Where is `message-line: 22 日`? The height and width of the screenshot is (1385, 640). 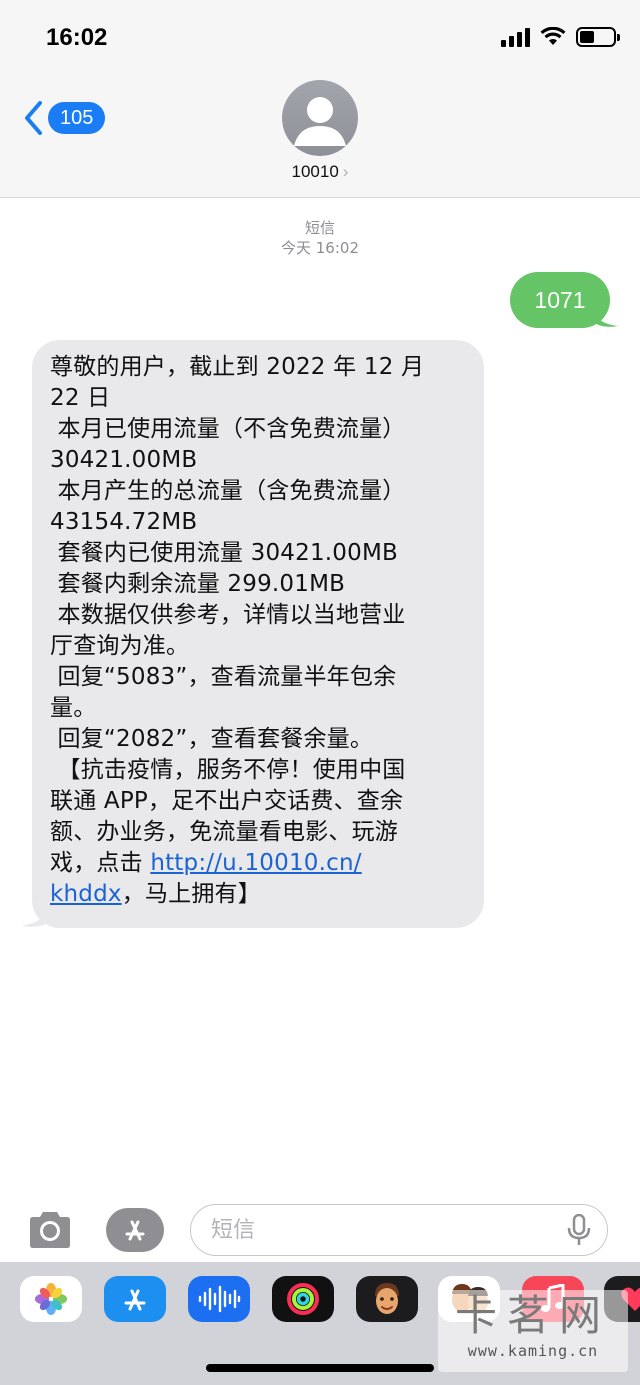
message-line: 22 日 is located at coordinates (80, 398).